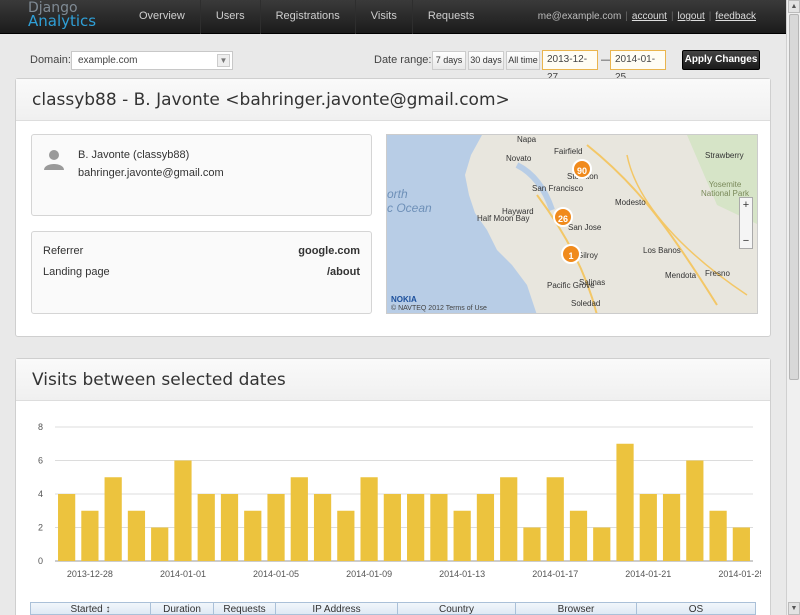 The image size is (800, 615). I want to click on map-place: Novato, so click(519, 158).